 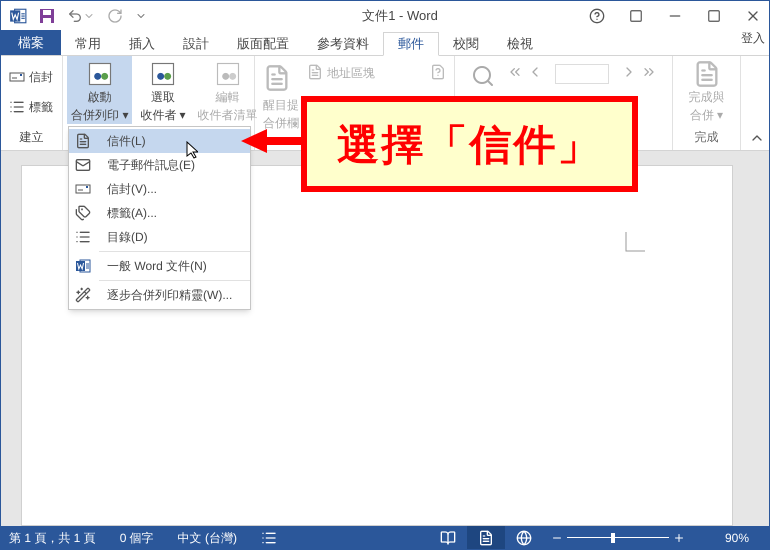 What do you see at coordinates (738, 537) in the screenshot?
I see `zoom-level: 90%` at bounding box center [738, 537].